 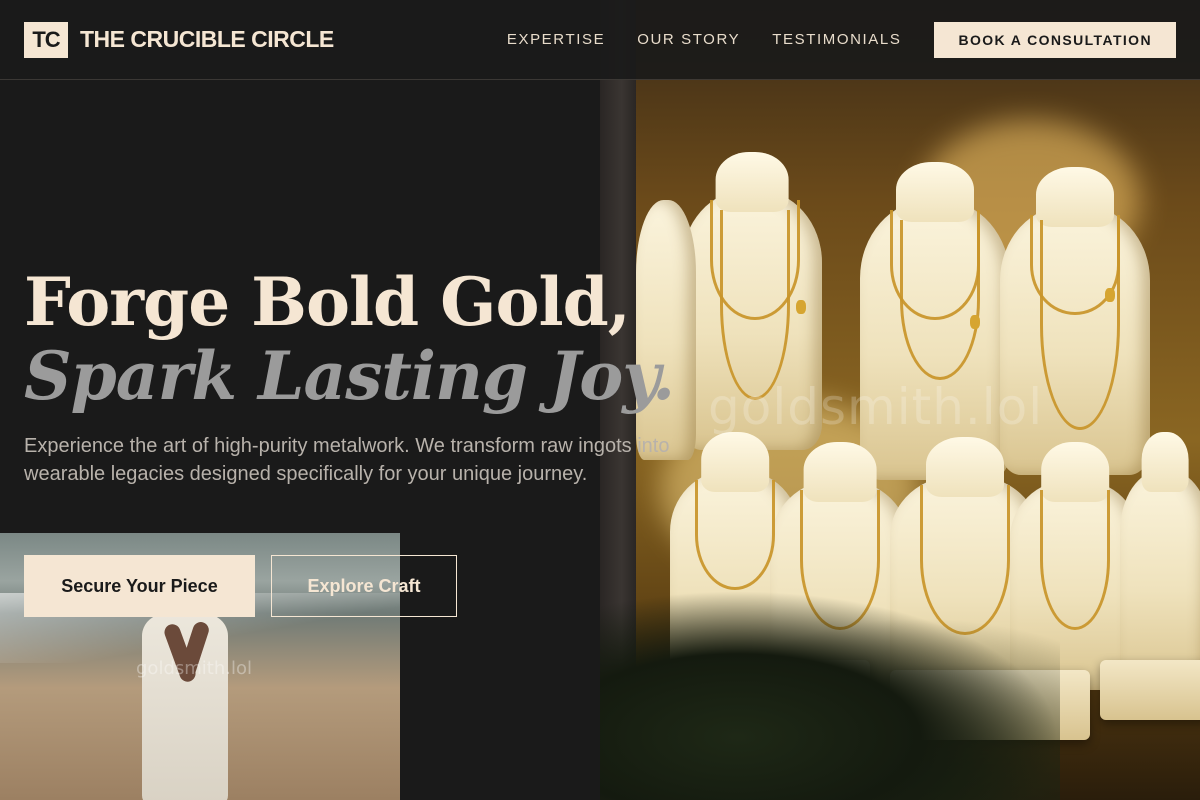 What do you see at coordinates (364, 586) in the screenshot?
I see `explore-craft-button: Explore Craft` at bounding box center [364, 586].